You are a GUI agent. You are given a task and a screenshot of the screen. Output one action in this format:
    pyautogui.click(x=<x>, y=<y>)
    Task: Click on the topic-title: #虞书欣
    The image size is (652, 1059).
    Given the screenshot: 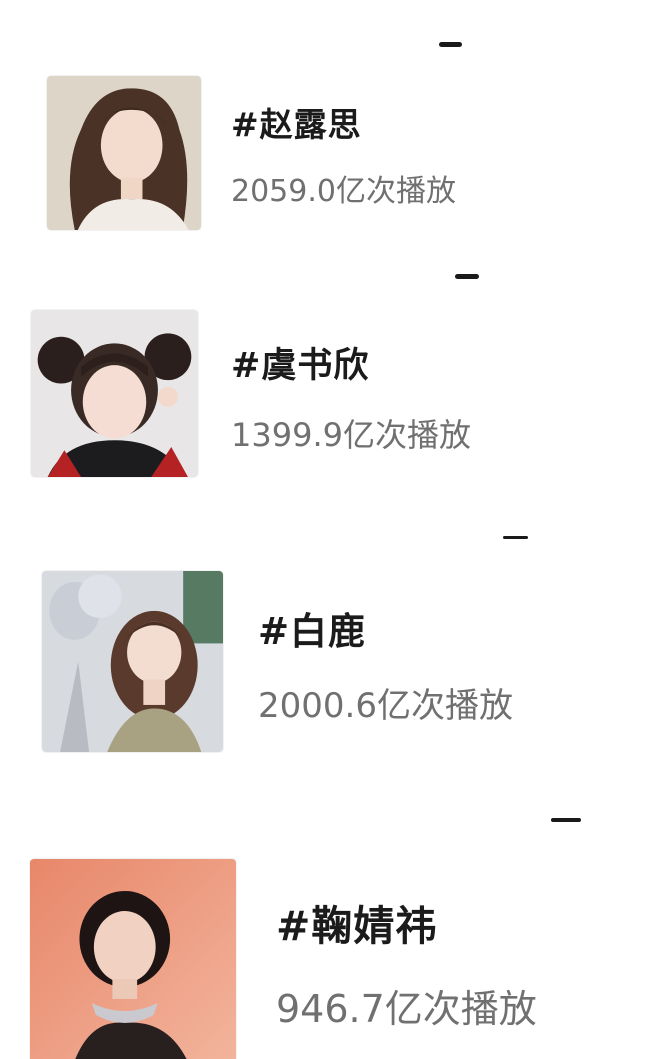 What is the action you would take?
    pyautogui.click(x=300, y=362)
    